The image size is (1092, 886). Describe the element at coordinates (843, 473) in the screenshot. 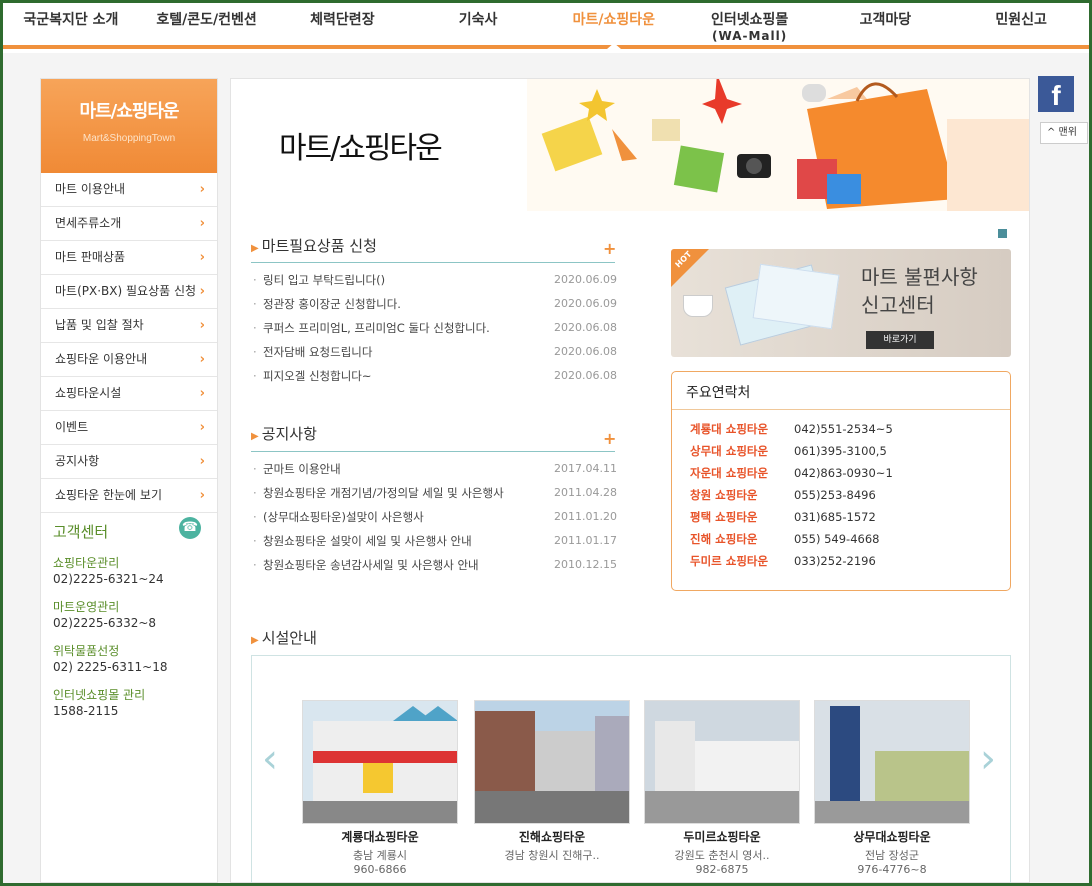

I see `contact-phone: 042)863-0930~1` at that location.